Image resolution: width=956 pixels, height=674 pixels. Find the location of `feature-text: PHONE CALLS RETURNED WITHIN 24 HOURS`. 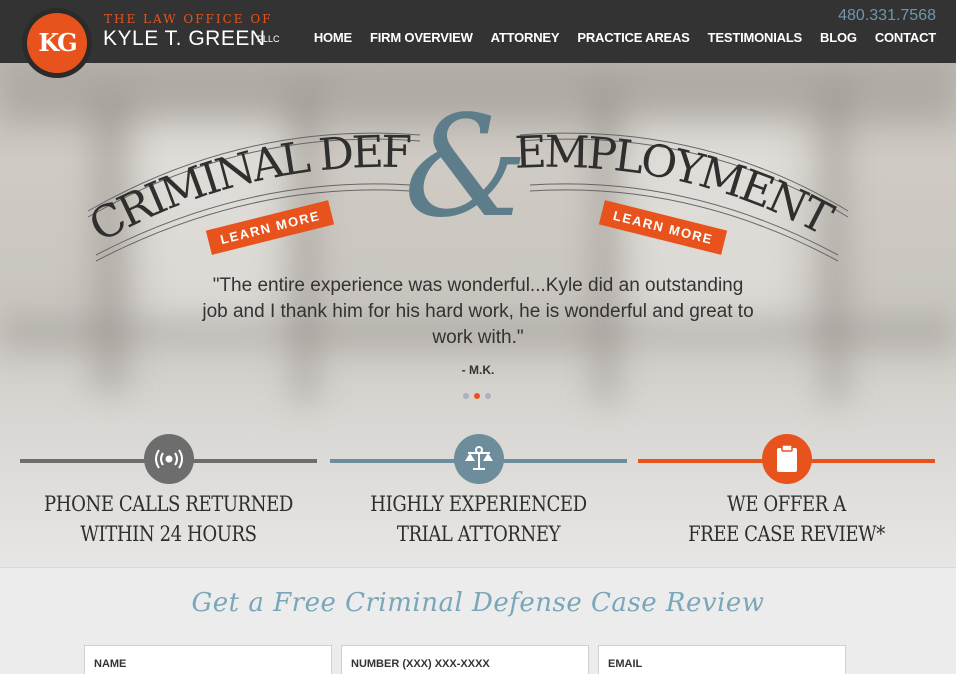

feature-text: PHONE CALLS RETURNED WITHIN 24 HOURS is located at coordinates (168, 519).